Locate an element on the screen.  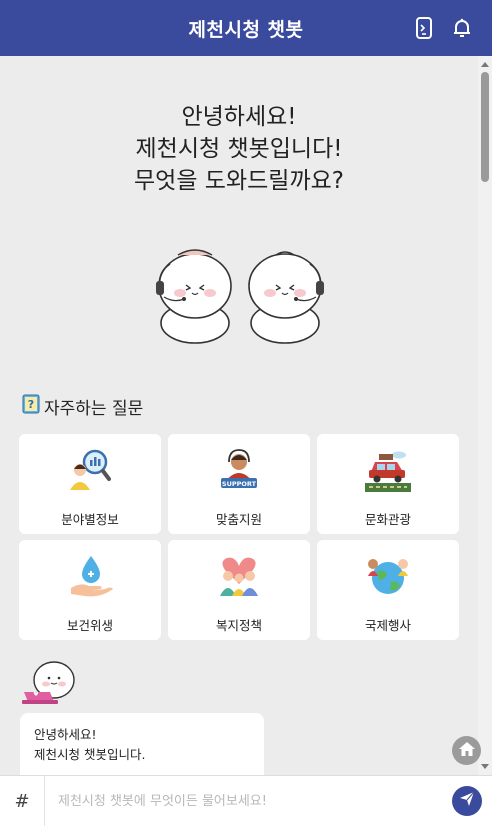
faq-card-welfare: 복지정책 is located at coordinates (239, 590).